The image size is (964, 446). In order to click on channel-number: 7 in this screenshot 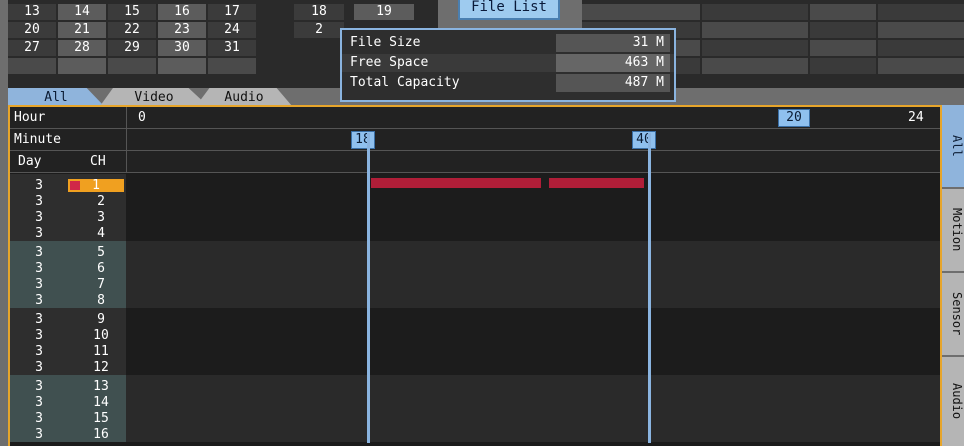, I will do `click(101, 284)`.